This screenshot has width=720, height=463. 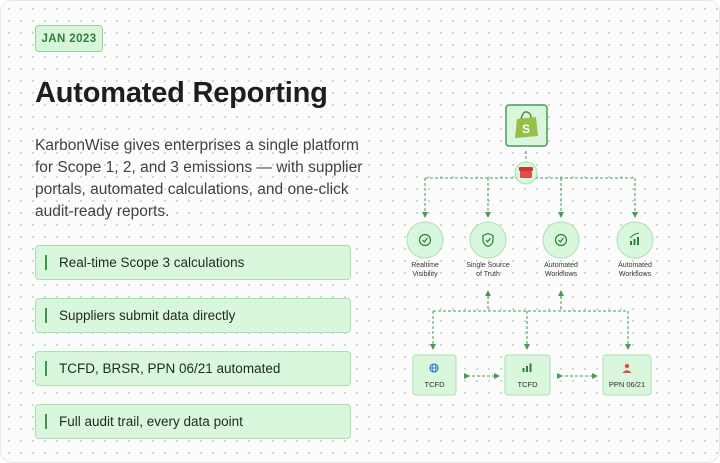 What do you see at coordinates (488, 274) in the screenshot?
I see `node-label-line: of Truth` at bounding box center [488, 274].